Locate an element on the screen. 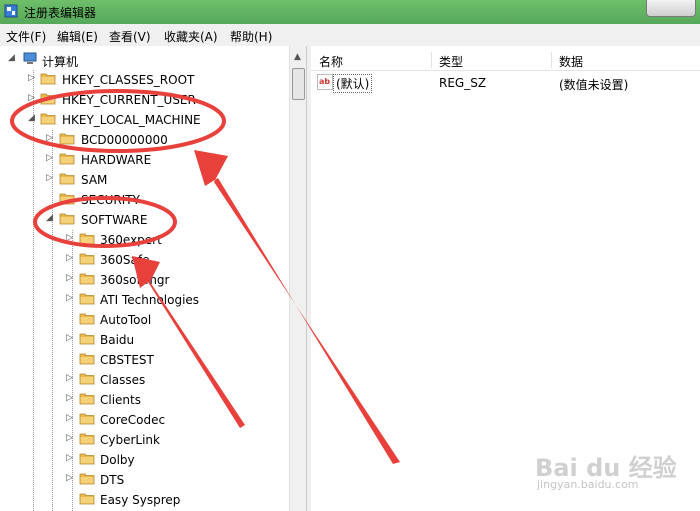  tree-item: ▷ DTS is located at coordinates (145, 480).